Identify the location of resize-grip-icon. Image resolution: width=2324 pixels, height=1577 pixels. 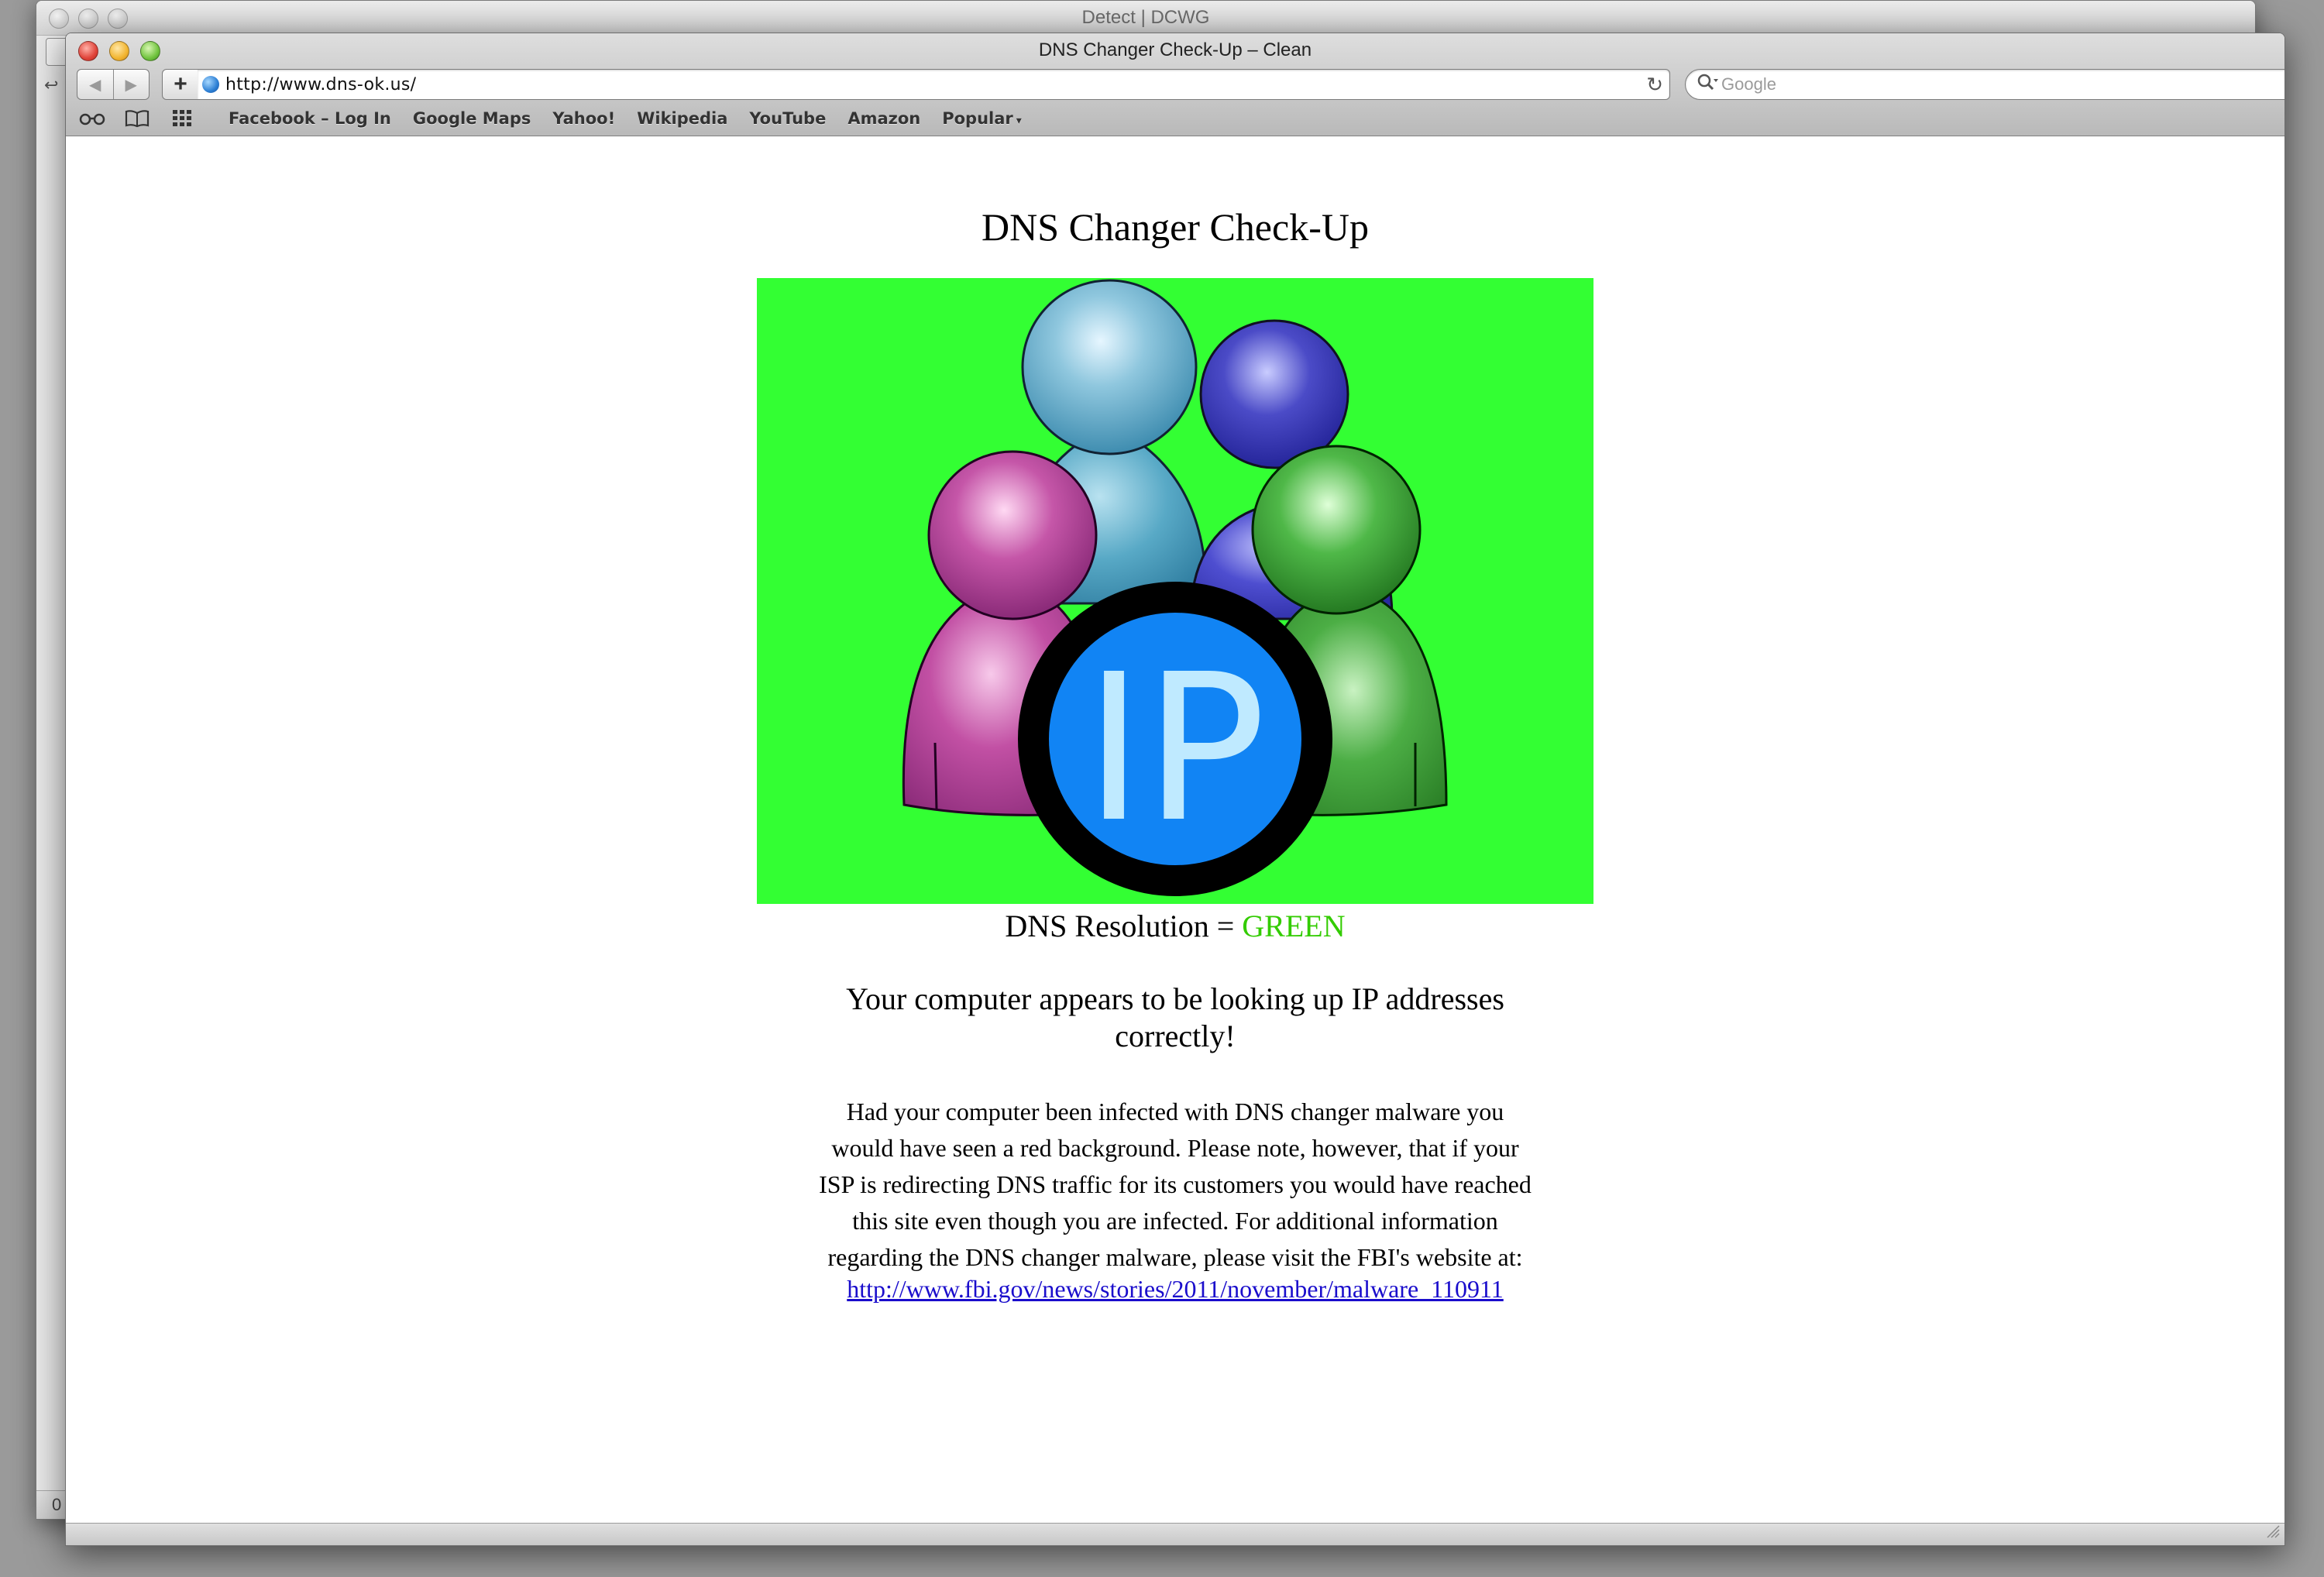
(2272, 1533).